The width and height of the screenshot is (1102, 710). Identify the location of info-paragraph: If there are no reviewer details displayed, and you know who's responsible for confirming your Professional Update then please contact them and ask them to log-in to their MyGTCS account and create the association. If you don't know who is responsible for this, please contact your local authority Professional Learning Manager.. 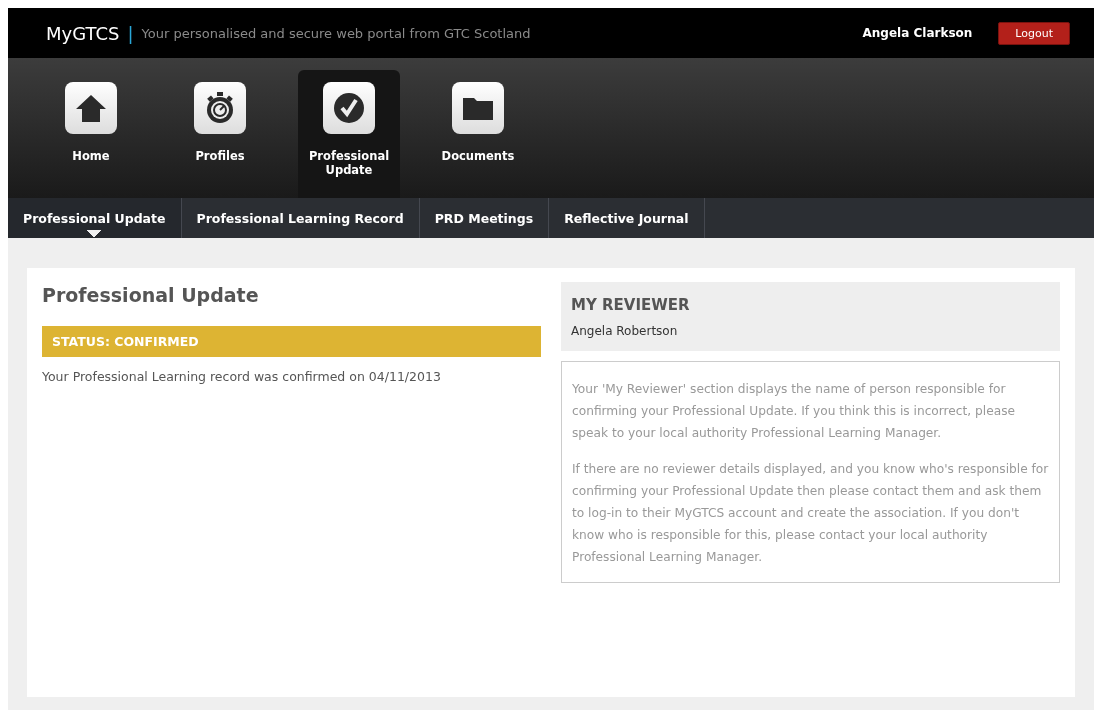
(810, 513).